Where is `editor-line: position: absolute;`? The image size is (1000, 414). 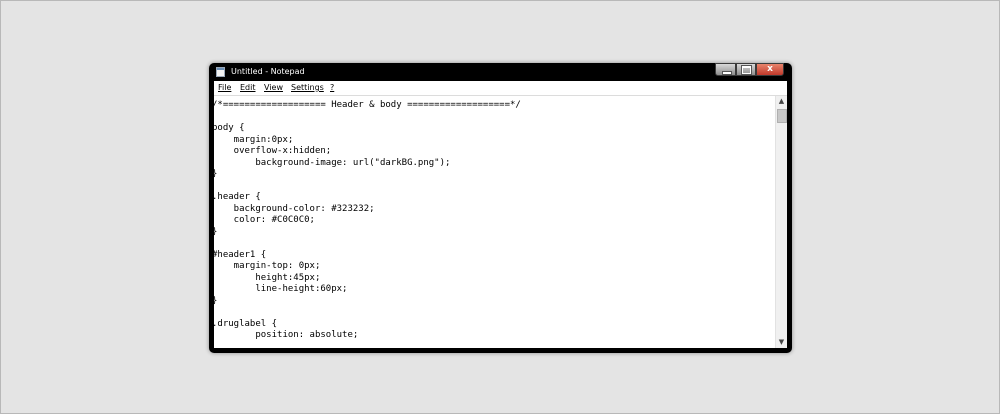
editor-line: position: absolute; is located at coordinates (286, 335).